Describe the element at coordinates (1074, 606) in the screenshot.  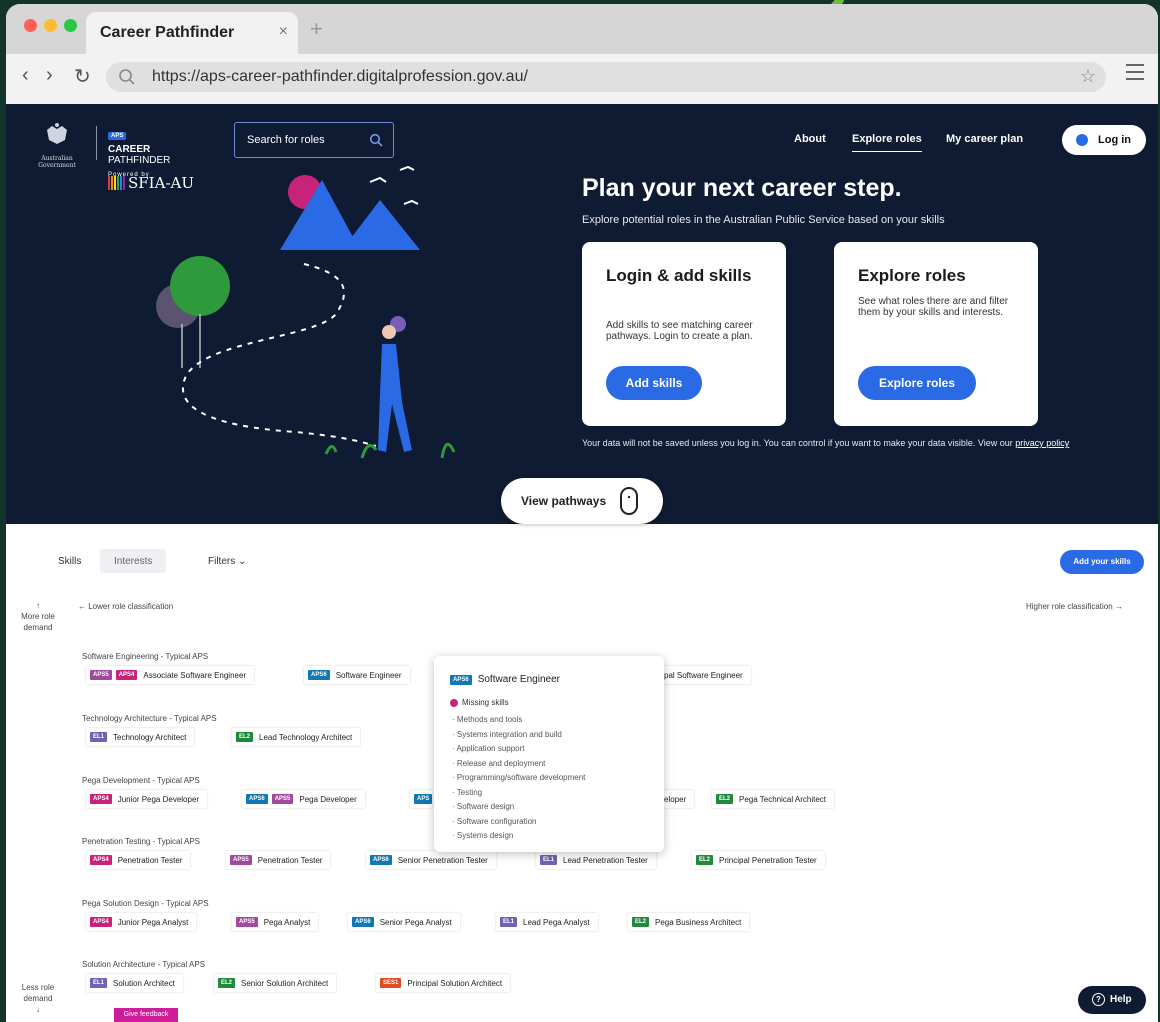
I see `higher-classification-label: Higher role classification →` at that location.